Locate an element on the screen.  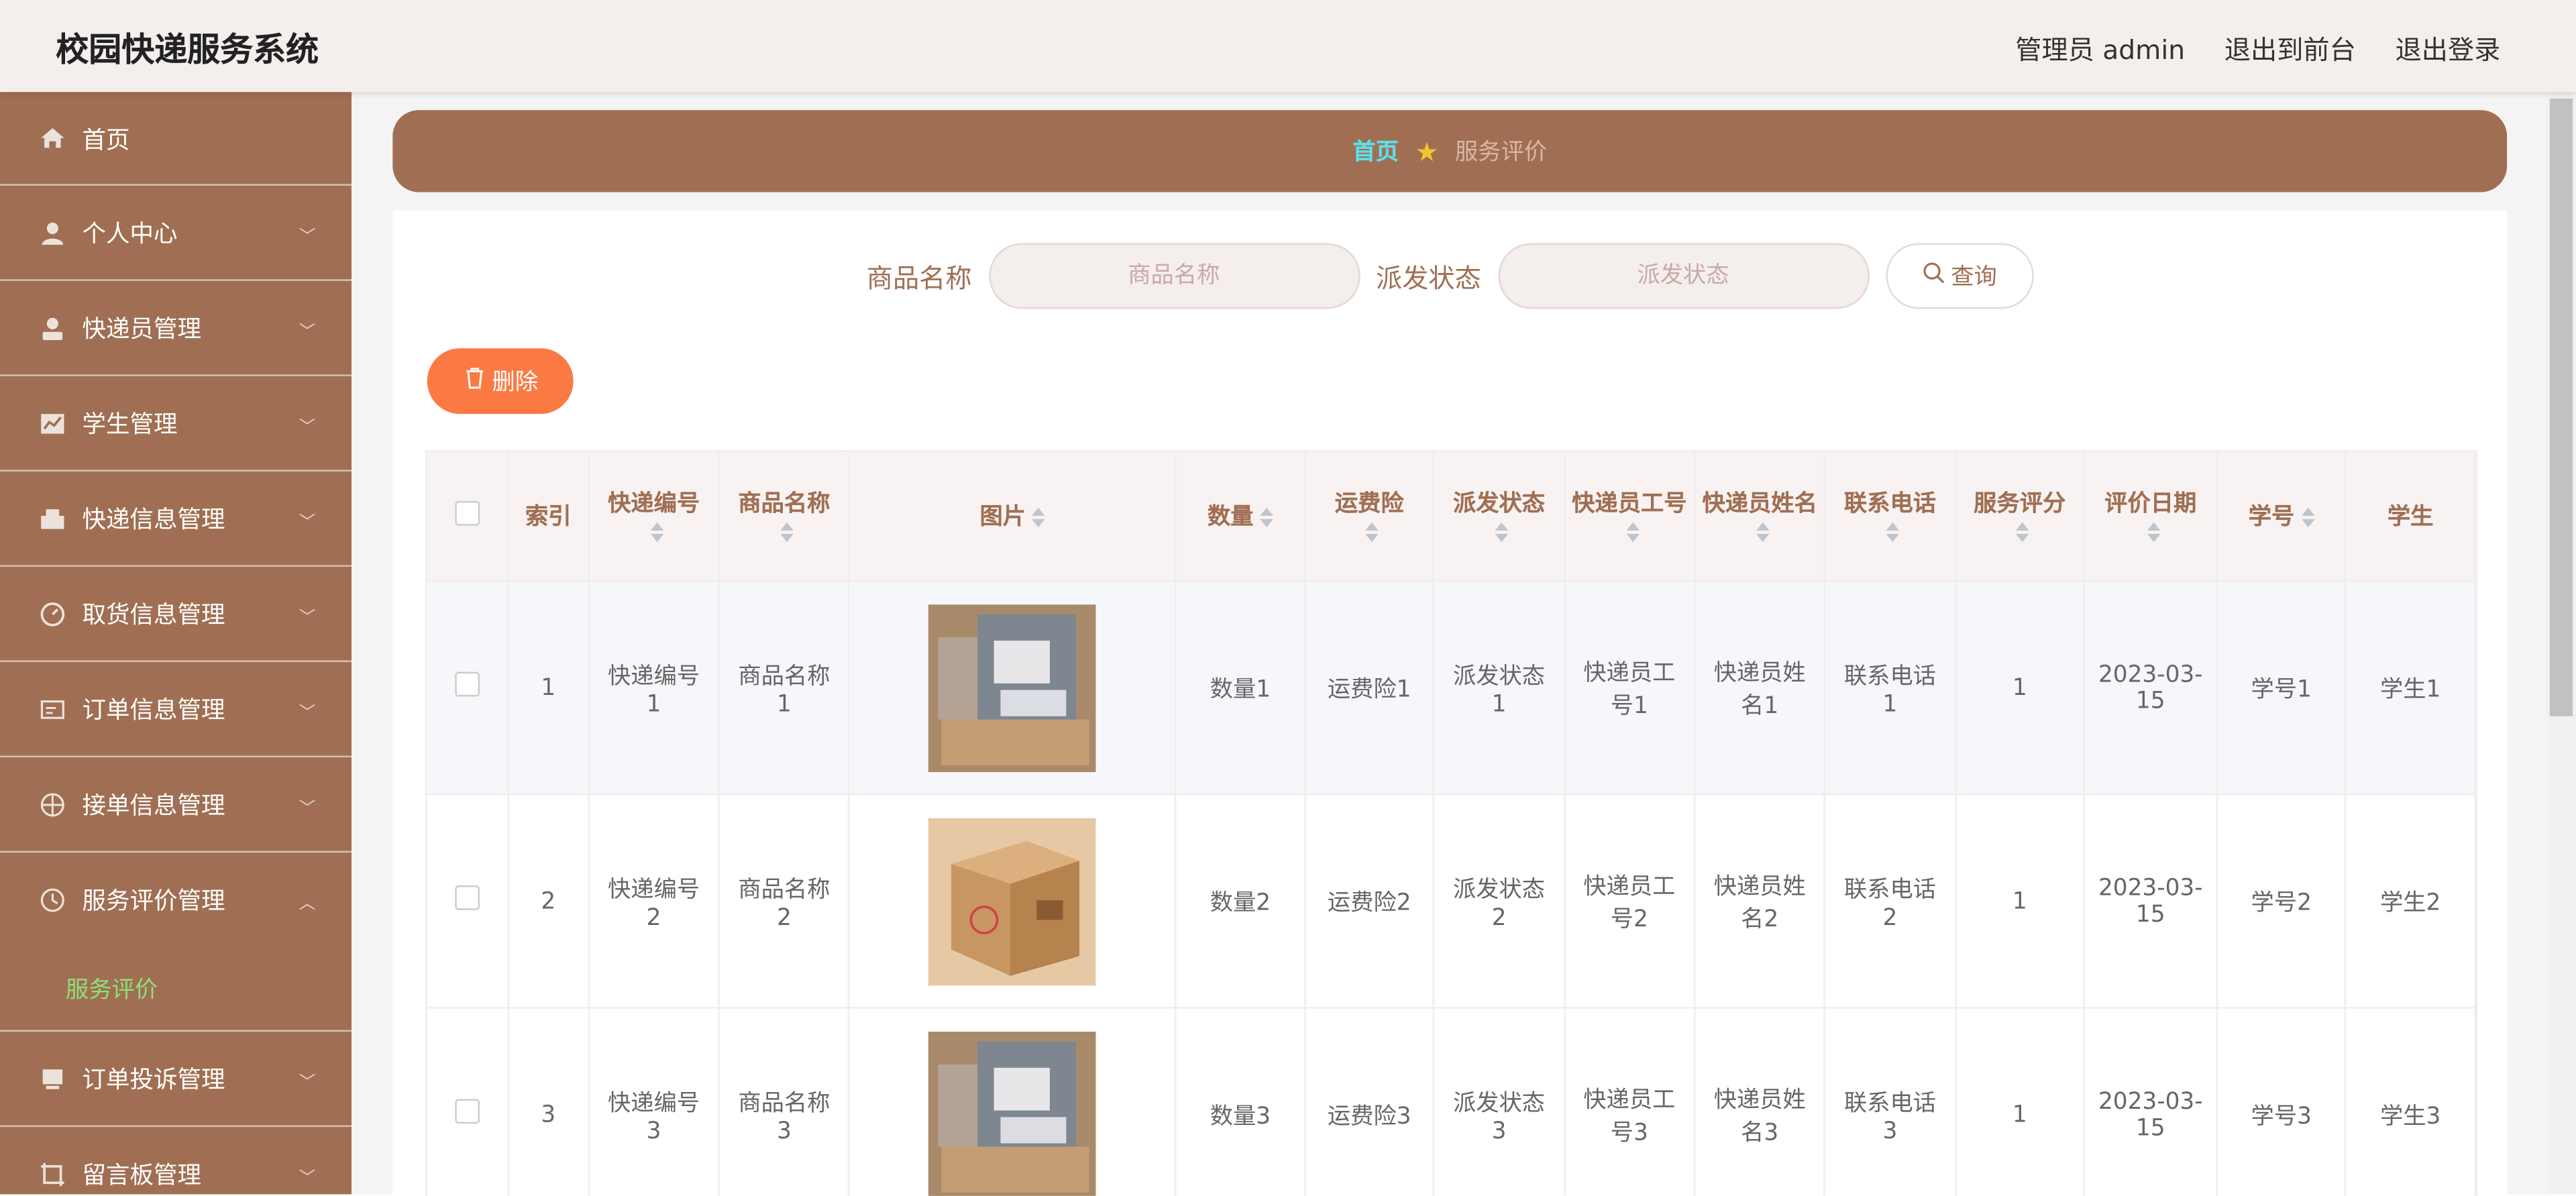
breadcrumb-home: 首页 is located at coordinates (1375, 151).